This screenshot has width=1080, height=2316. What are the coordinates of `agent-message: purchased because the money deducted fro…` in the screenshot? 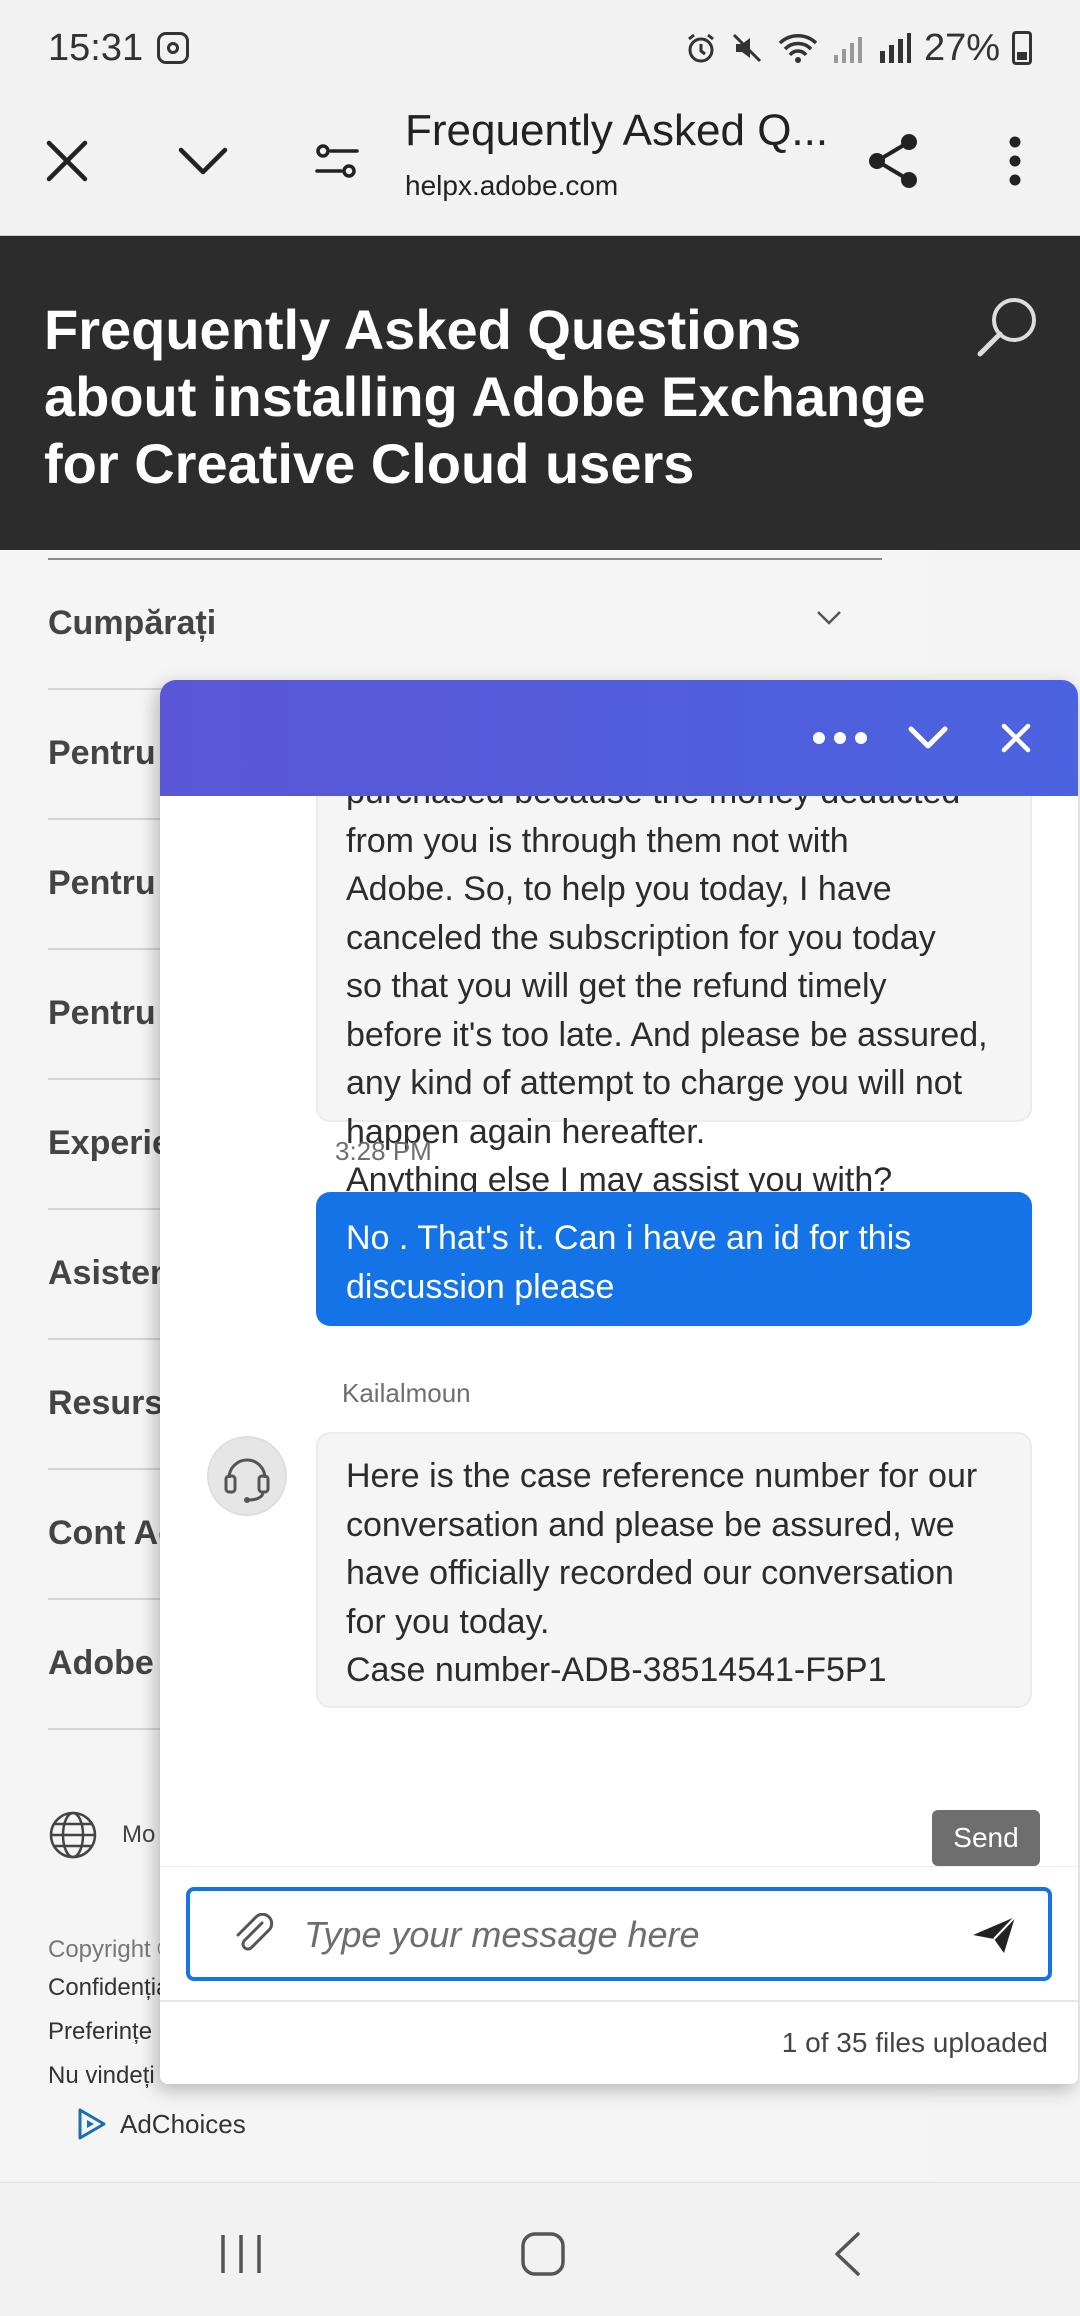 It's located at (674, 997).